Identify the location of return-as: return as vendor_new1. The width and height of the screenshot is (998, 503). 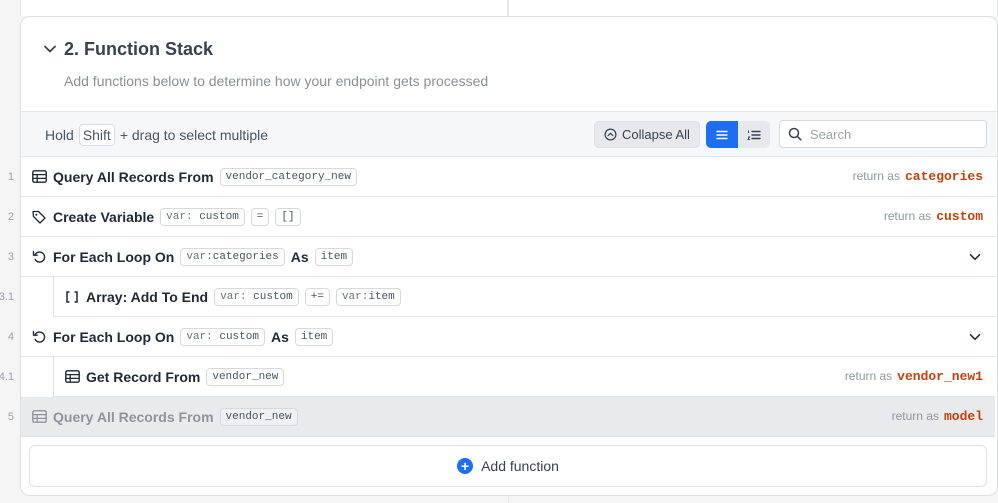
(914, 376).